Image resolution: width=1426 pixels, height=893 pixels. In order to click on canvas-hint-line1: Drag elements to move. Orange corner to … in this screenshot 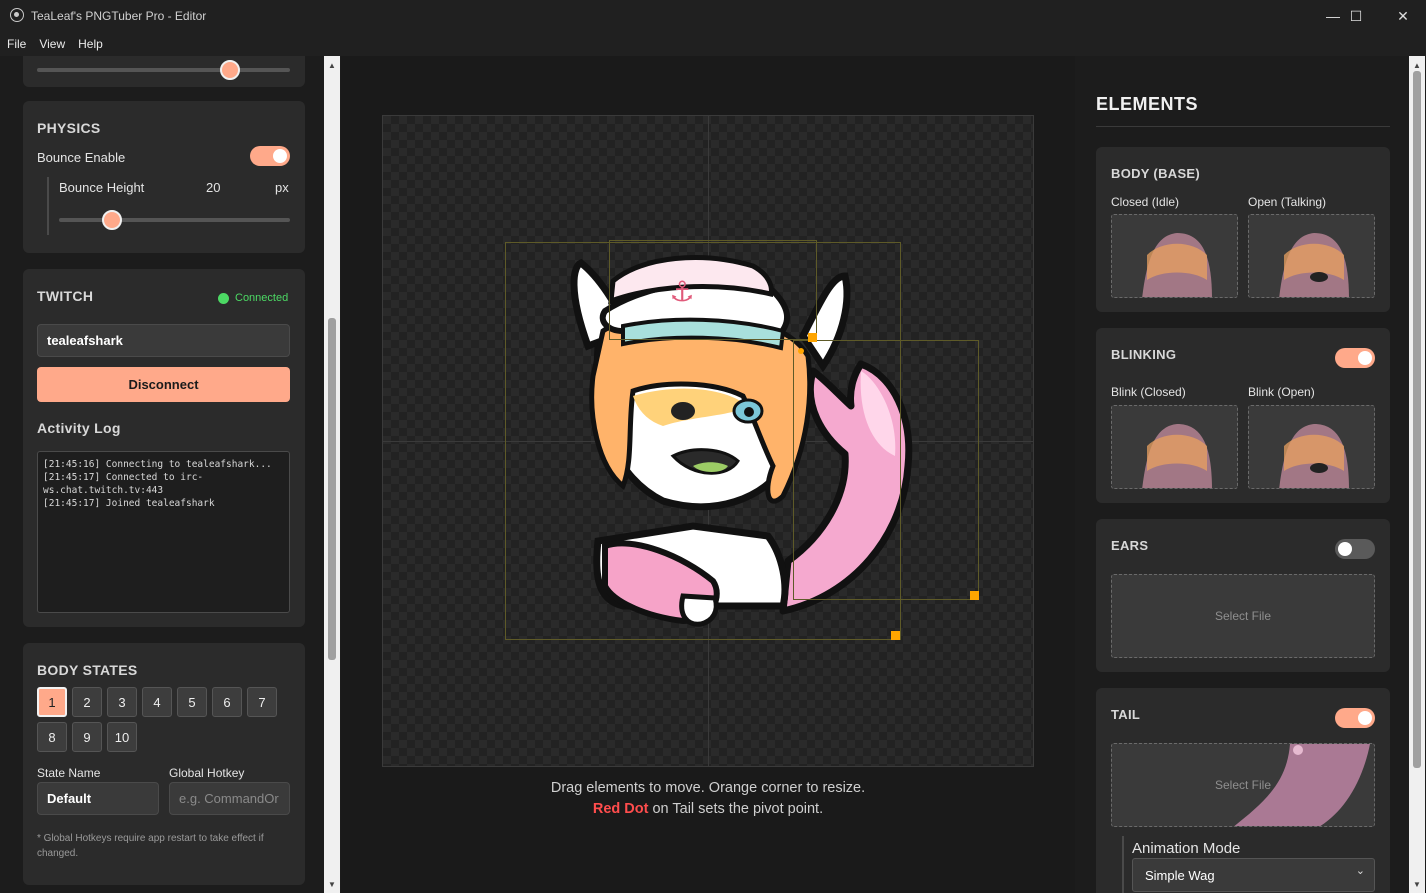, I will do `click(708, 788)`.